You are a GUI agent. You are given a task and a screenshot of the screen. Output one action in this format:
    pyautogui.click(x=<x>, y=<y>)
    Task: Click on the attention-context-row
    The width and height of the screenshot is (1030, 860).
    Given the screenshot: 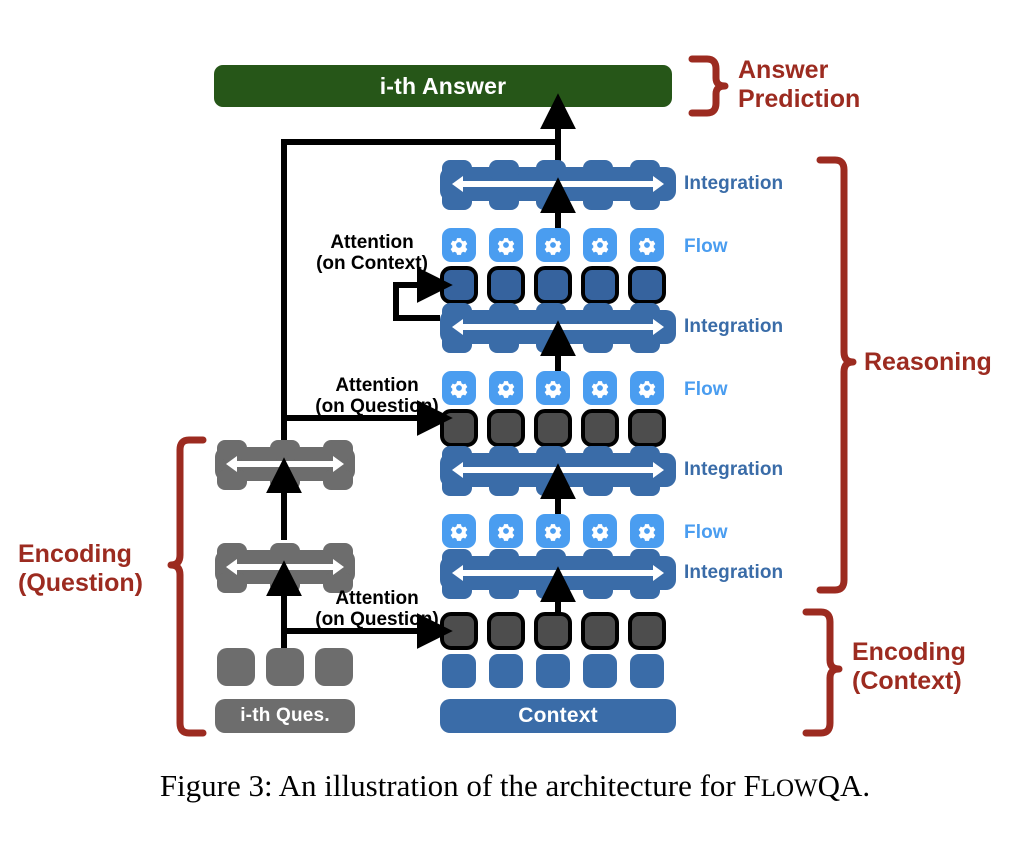 What is the action you would take?
    pyautogui.click(x=553, y=285)
    